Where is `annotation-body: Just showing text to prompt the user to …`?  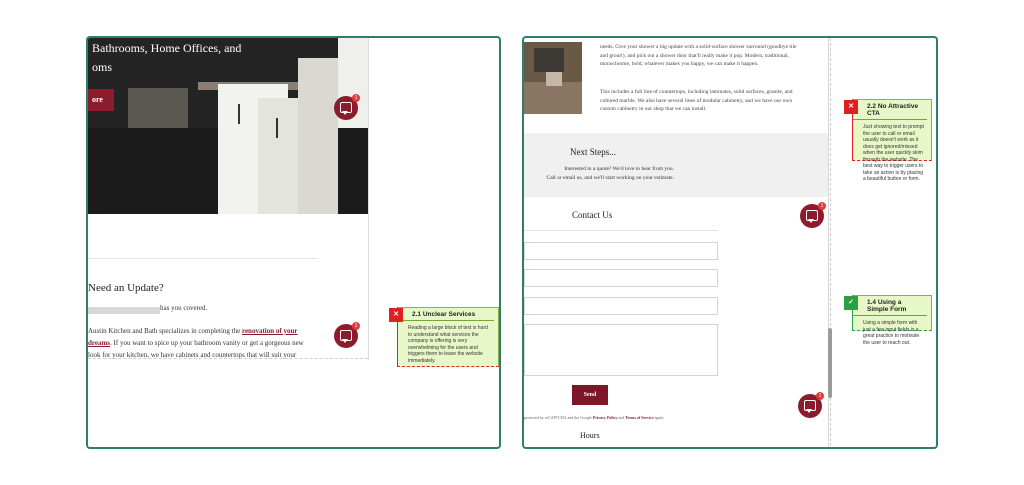 annotation-body: Just showing text to prompt the user to … is located at coordinates (893, 153).